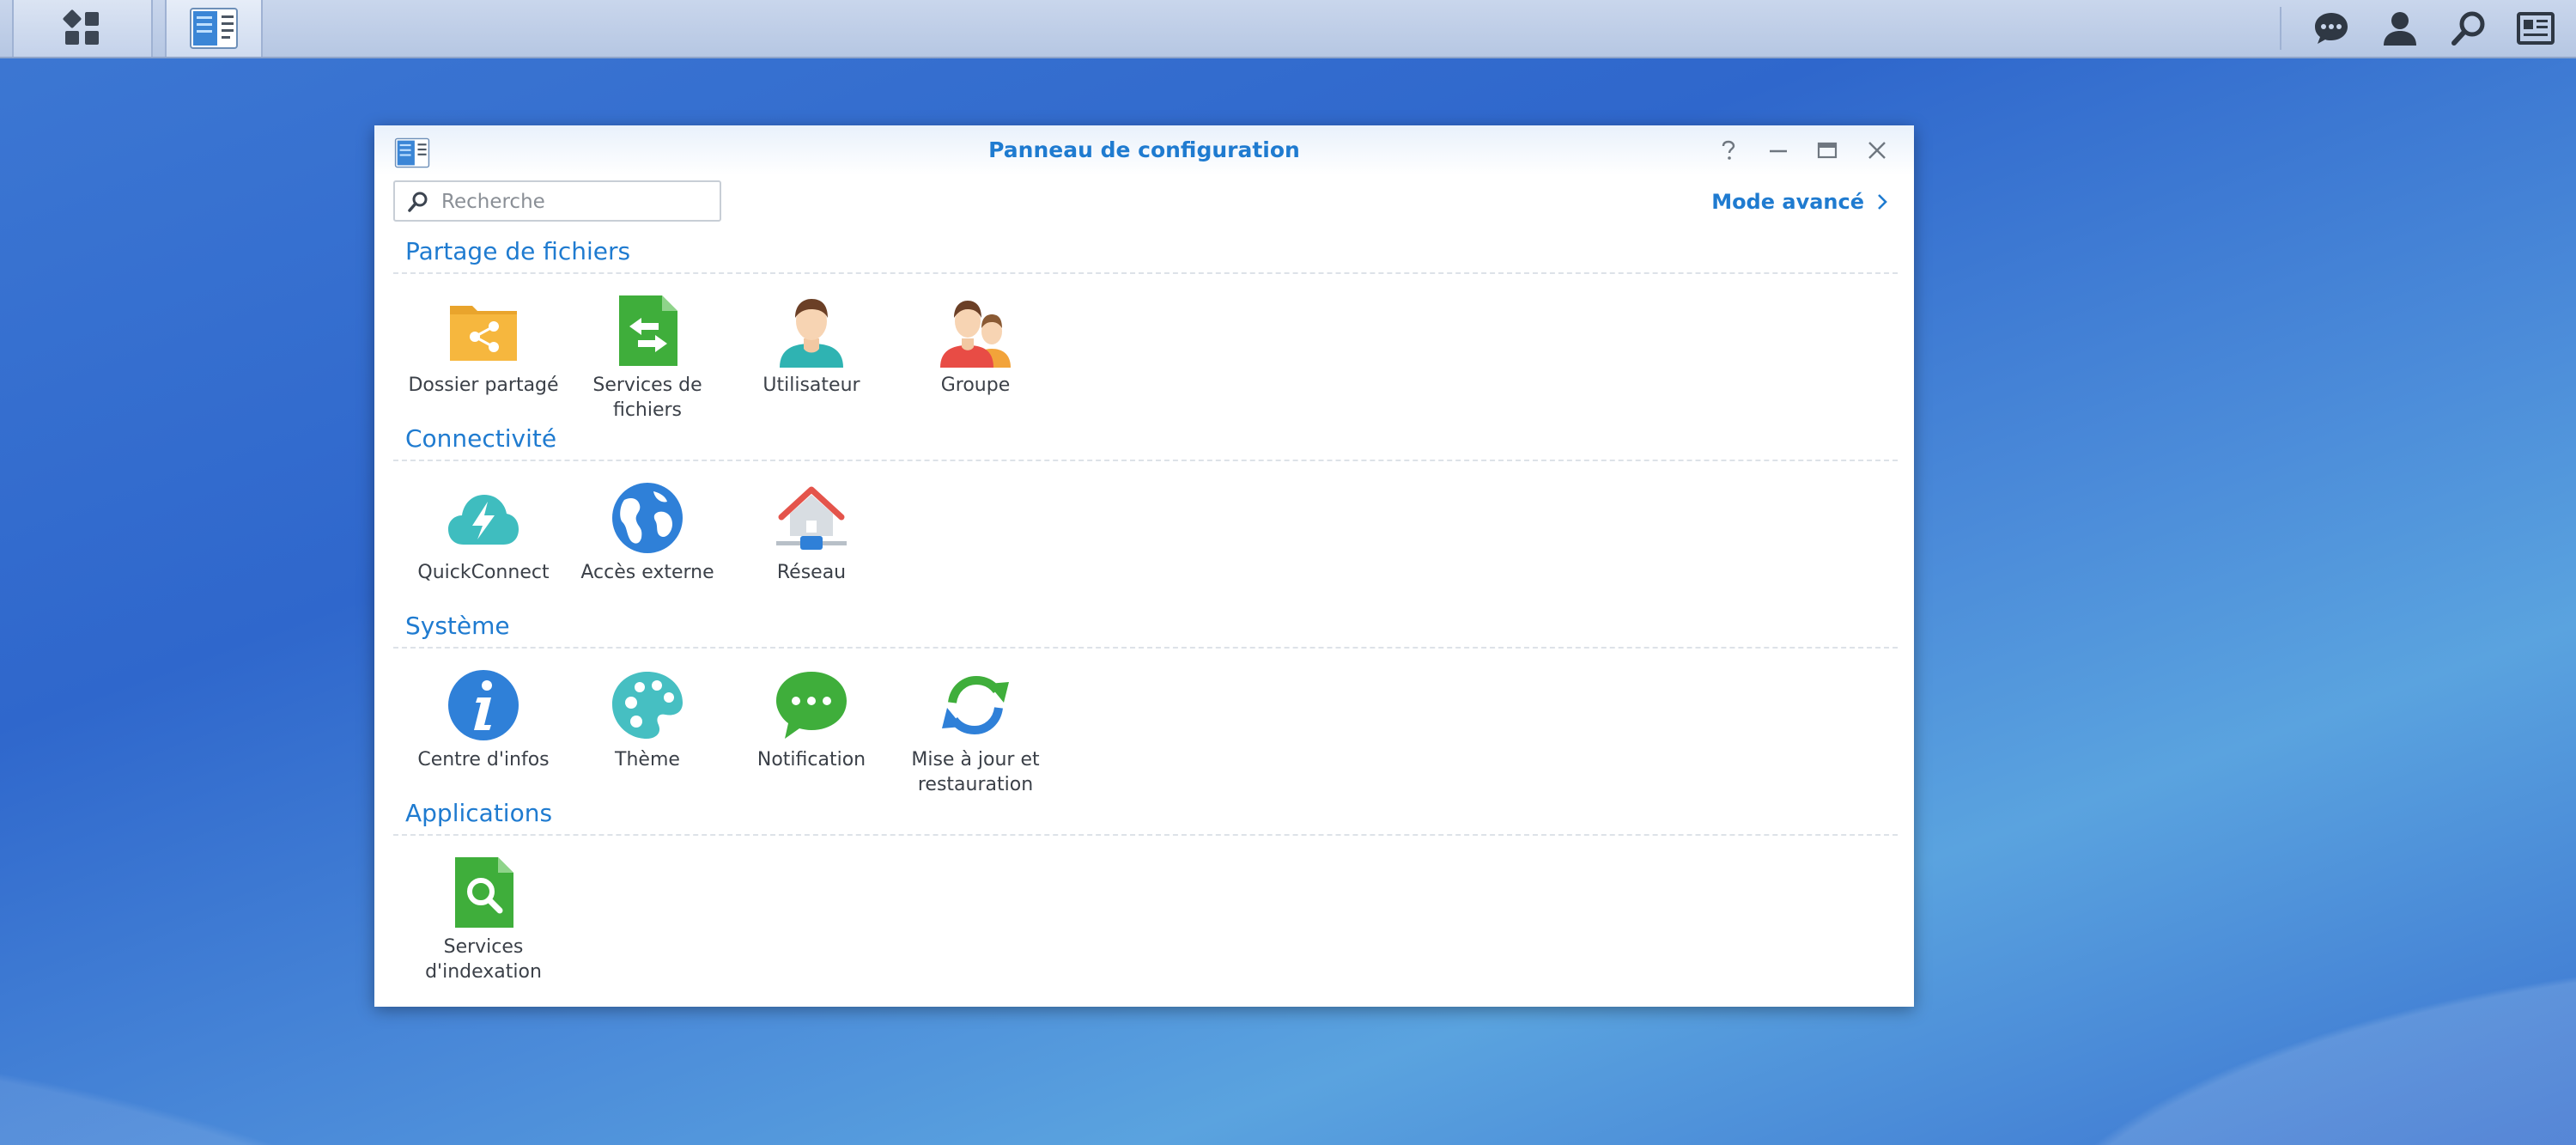 The width and height of the screenshot is (2576, 1145). Describe the element at coordinates (481, 438) in the screenshot. I see `section-title-connectivity: Connectivité` at that location.